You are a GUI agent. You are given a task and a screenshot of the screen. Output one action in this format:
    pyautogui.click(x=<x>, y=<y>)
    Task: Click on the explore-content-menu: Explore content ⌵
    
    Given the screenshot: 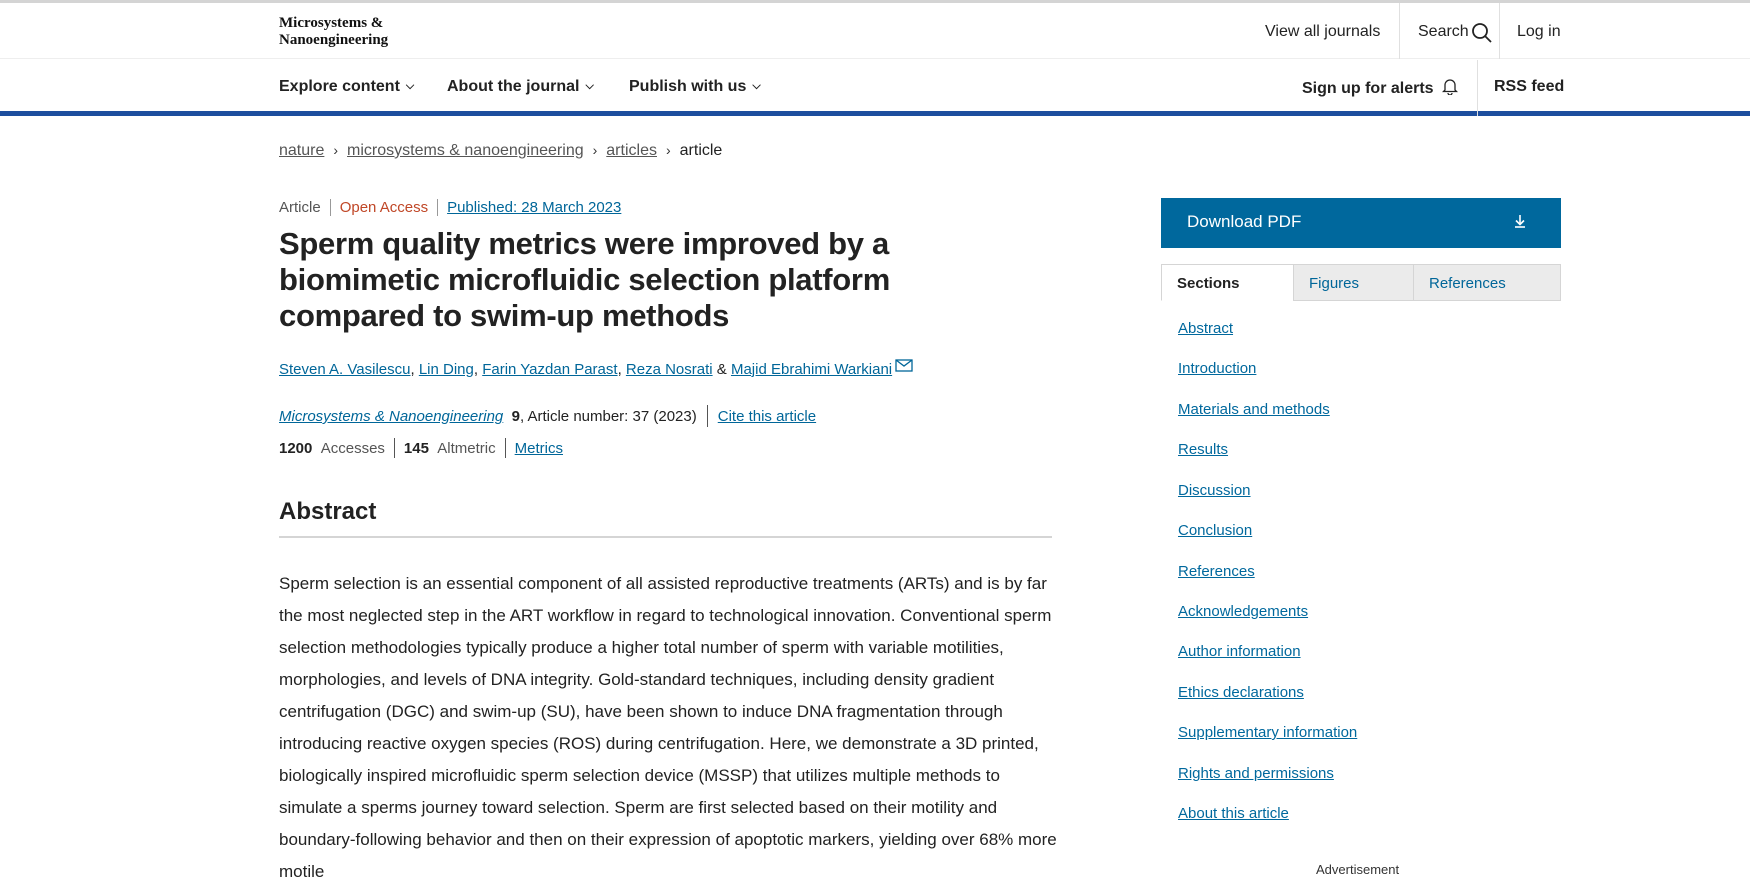 What is the action you would take?
    pyautogui.click(x=346, y=87)
    